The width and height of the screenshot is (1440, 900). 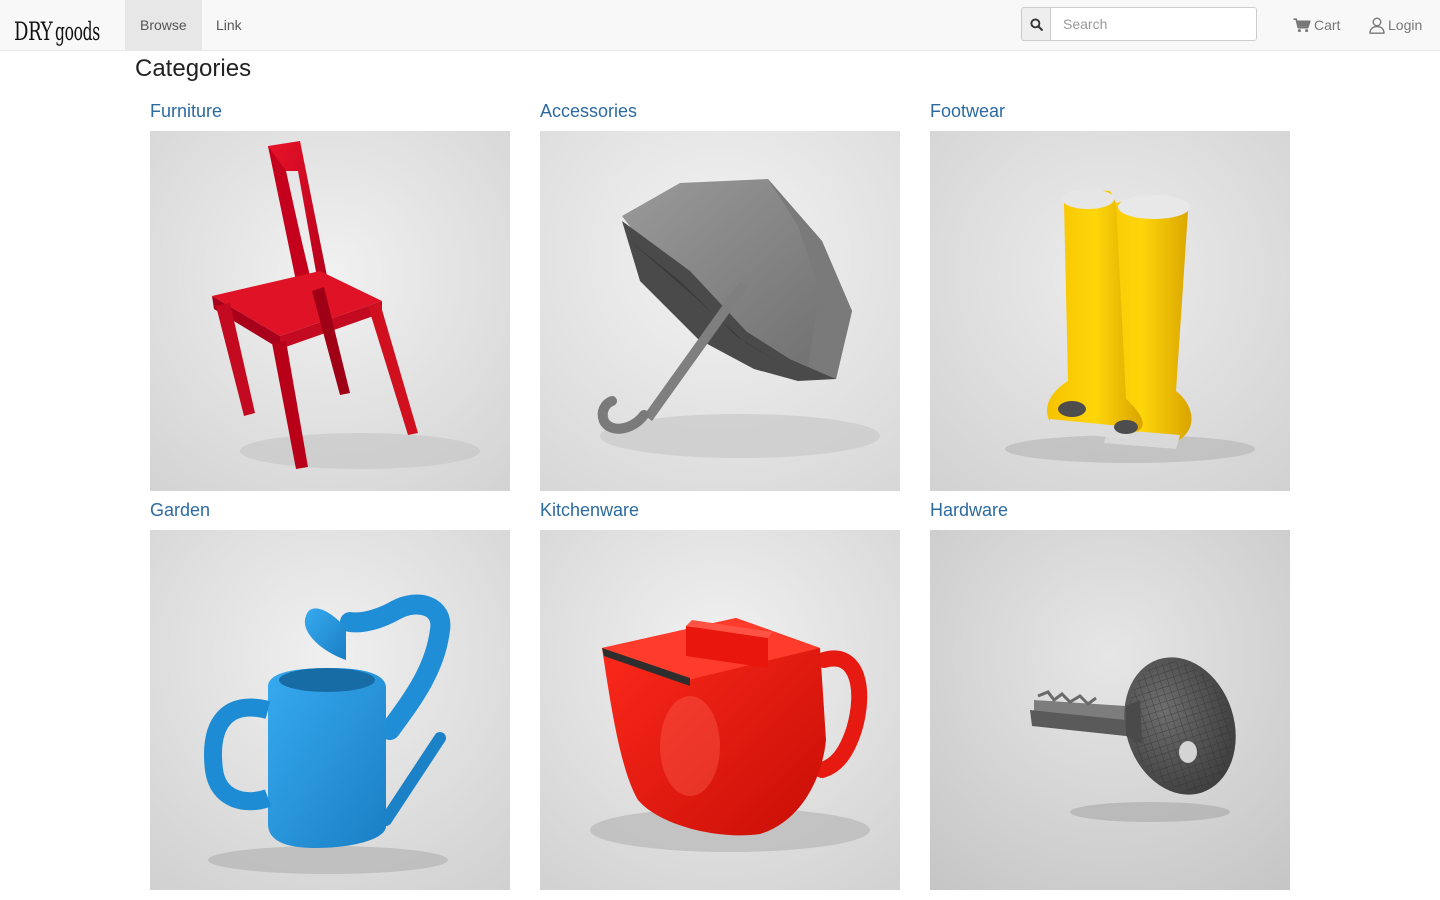 What do you see at coordinates (1110, 710) in the screenshot?
I see `category-image-hardware` at bounding box center [1110, 710].